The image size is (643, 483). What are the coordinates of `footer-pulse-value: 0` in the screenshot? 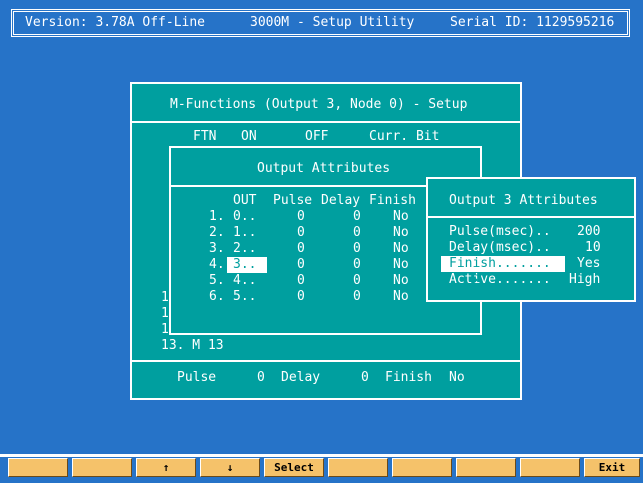 It's located at (261, 377).